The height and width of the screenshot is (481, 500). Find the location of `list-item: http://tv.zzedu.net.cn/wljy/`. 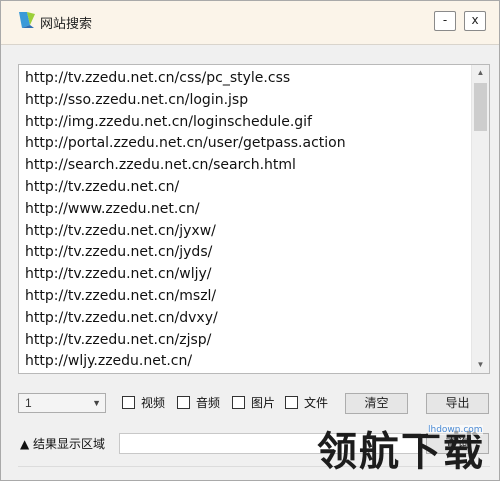

list-item: http://tv.zzedu.net.cn/wljy/ is located at coordinates (245, 274).